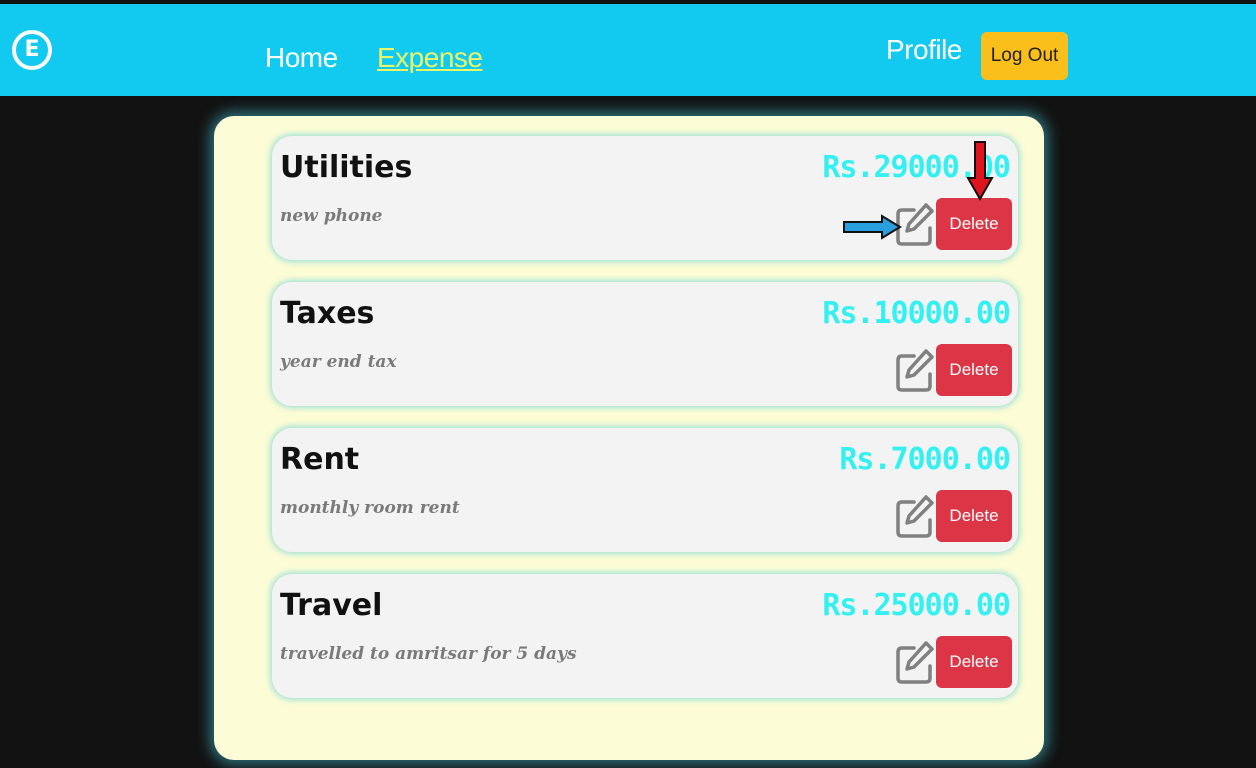 The height and width of the screenshot is (768, 1256). Describe the element at coordinates (428, 654) in the screenshot. I see `expense-description: travelled to amritsar for 5 days` at that location.